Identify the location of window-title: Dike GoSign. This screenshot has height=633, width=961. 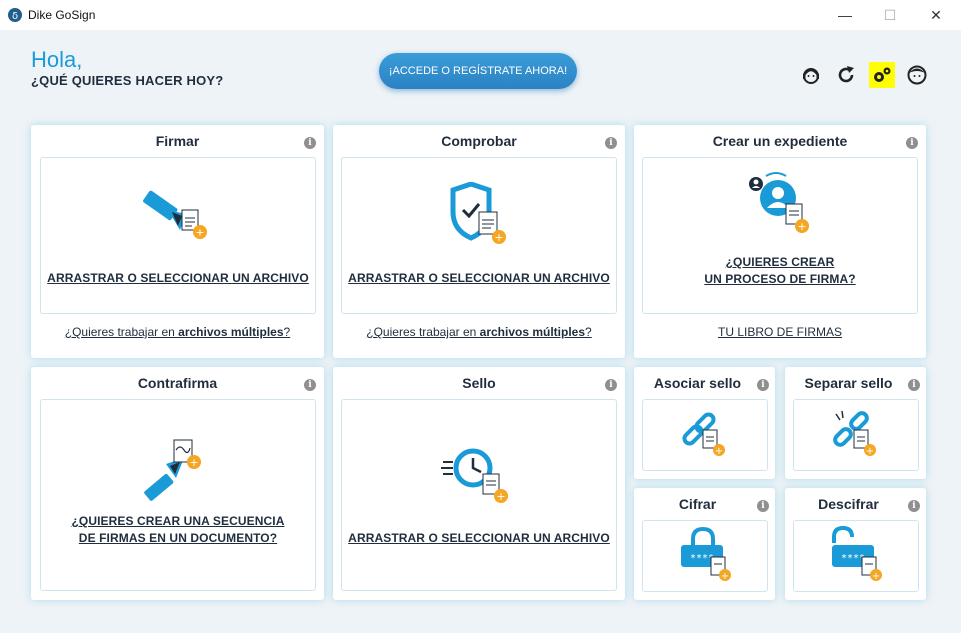
(62, 15).